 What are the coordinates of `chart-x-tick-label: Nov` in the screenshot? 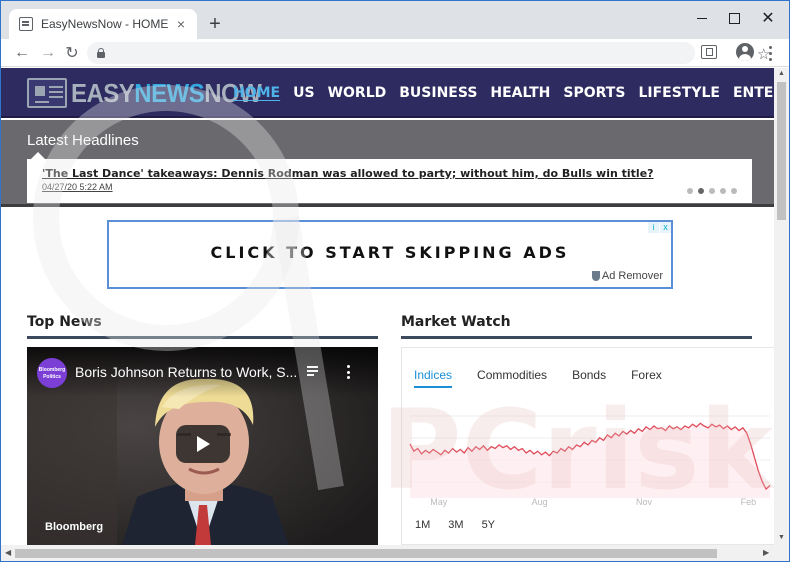 It's located at (644, 502).